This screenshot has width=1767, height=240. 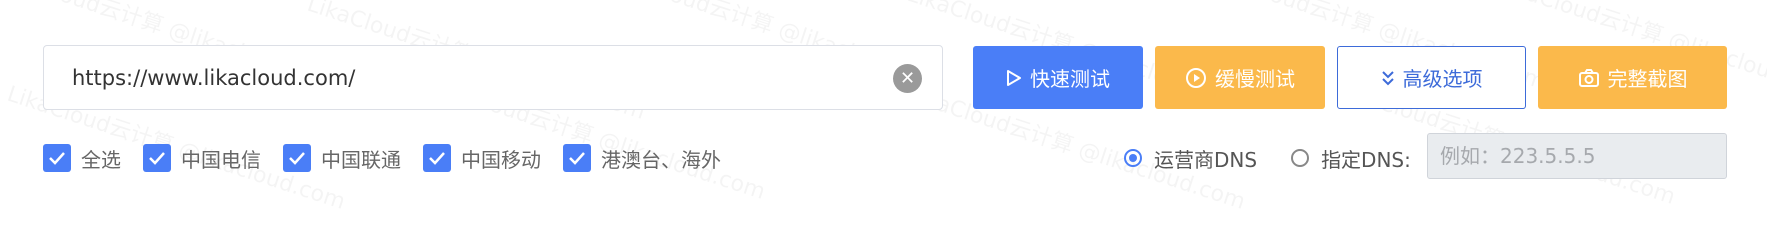 I want to click on slow-test-button: 缓慢测试, so click(x=1240, y=77).